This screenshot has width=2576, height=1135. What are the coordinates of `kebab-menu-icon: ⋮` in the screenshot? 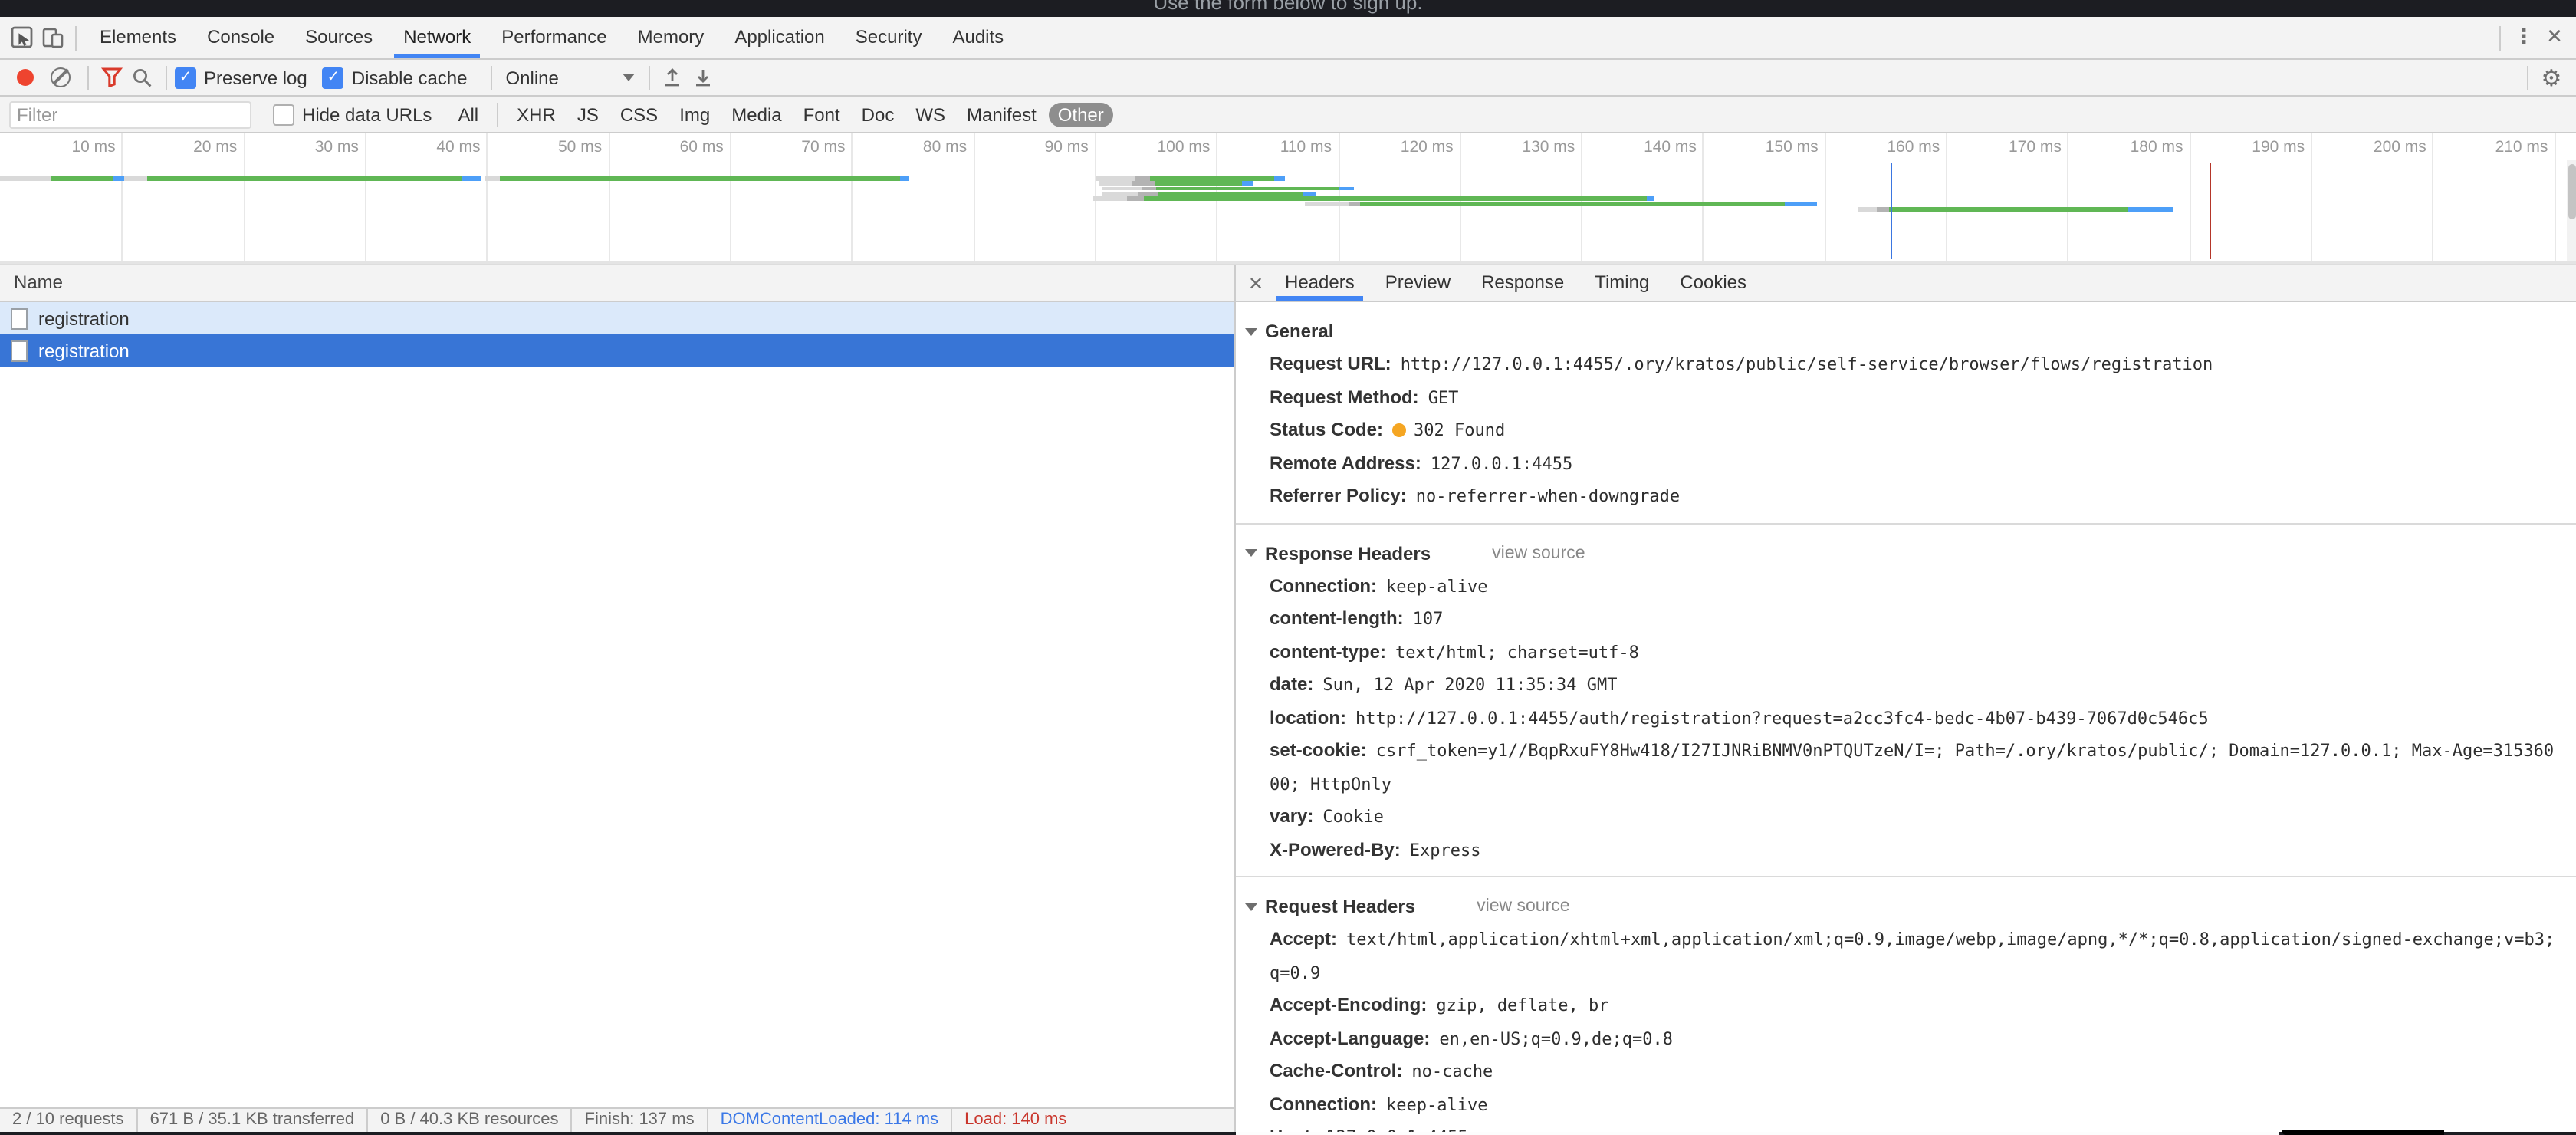 It's located at (2524, 37).